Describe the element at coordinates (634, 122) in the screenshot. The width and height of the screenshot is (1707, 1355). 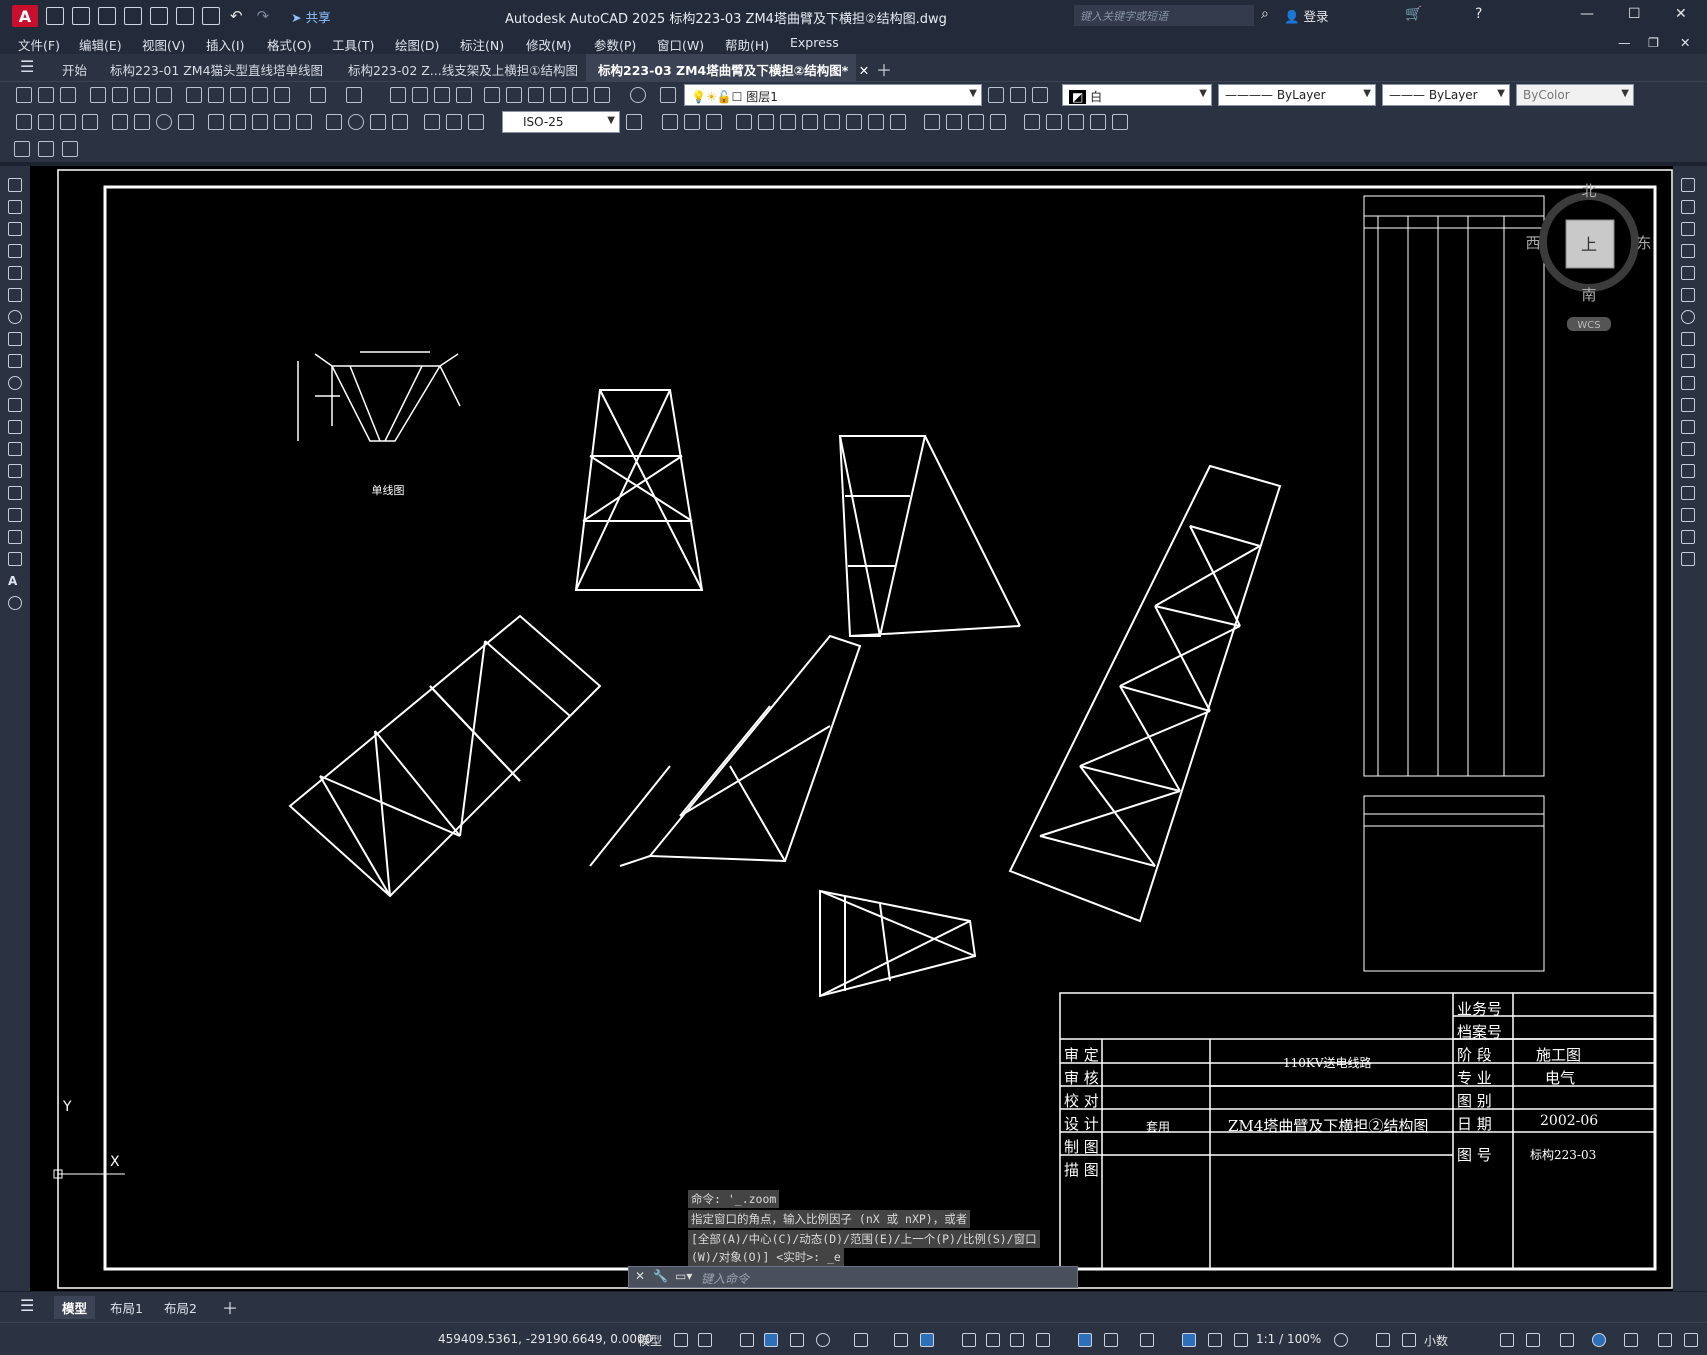
I see `dim-style-manager-icon` at that location.